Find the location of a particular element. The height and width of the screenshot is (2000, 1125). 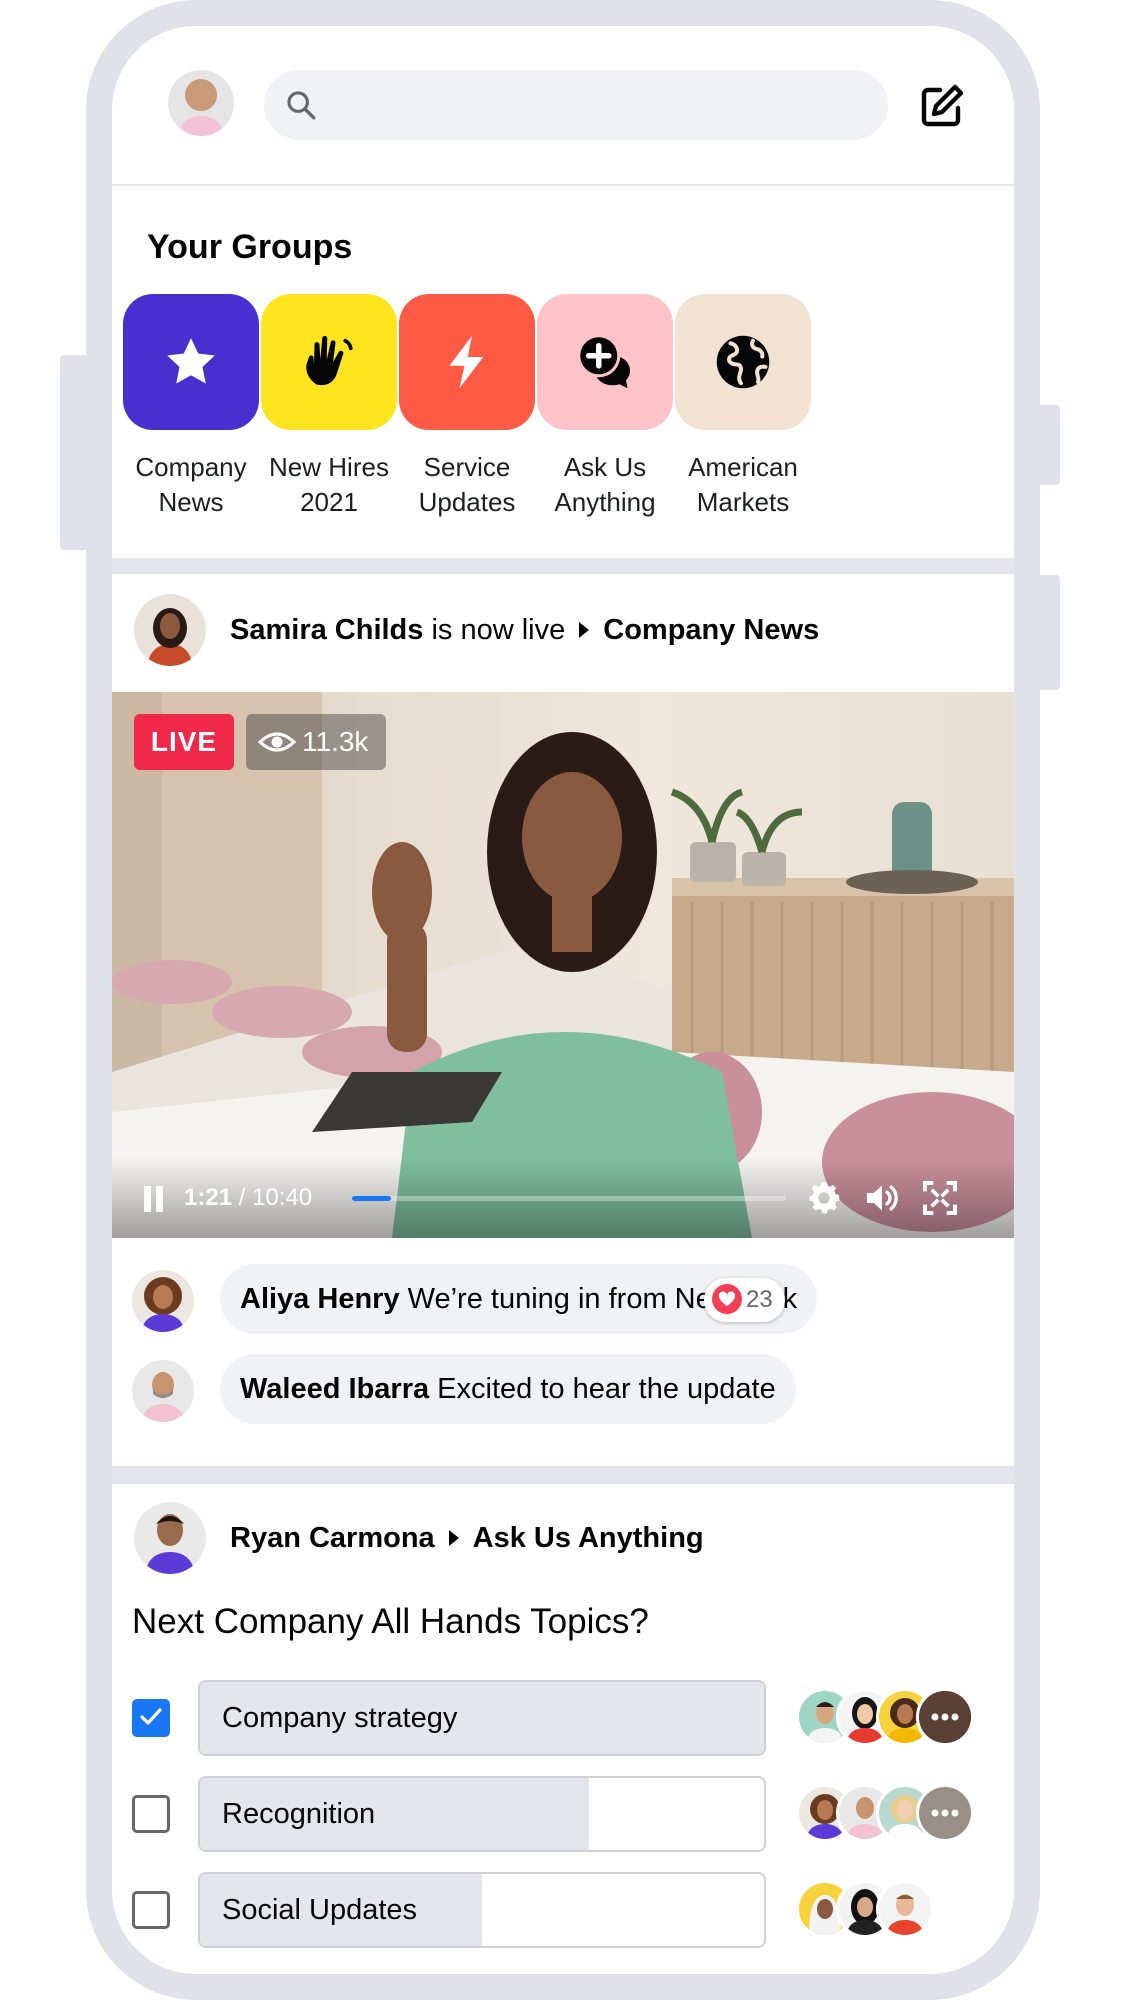

top-bar is located at coordinates (563, 105).